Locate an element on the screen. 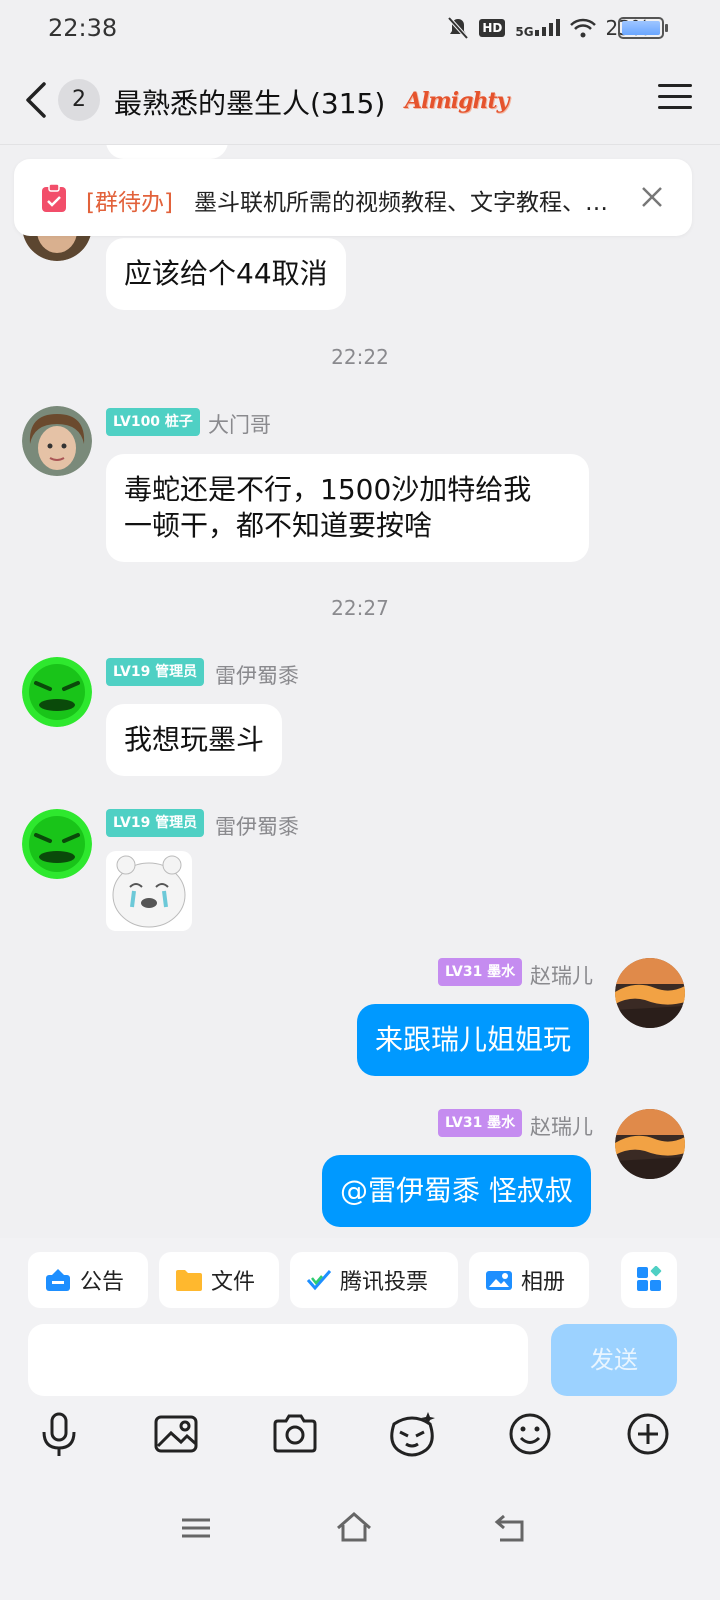 Image resolution: width=720 pixels, height=1600 pixels. plus-circle-icon is located at coordinates (648, 1434).